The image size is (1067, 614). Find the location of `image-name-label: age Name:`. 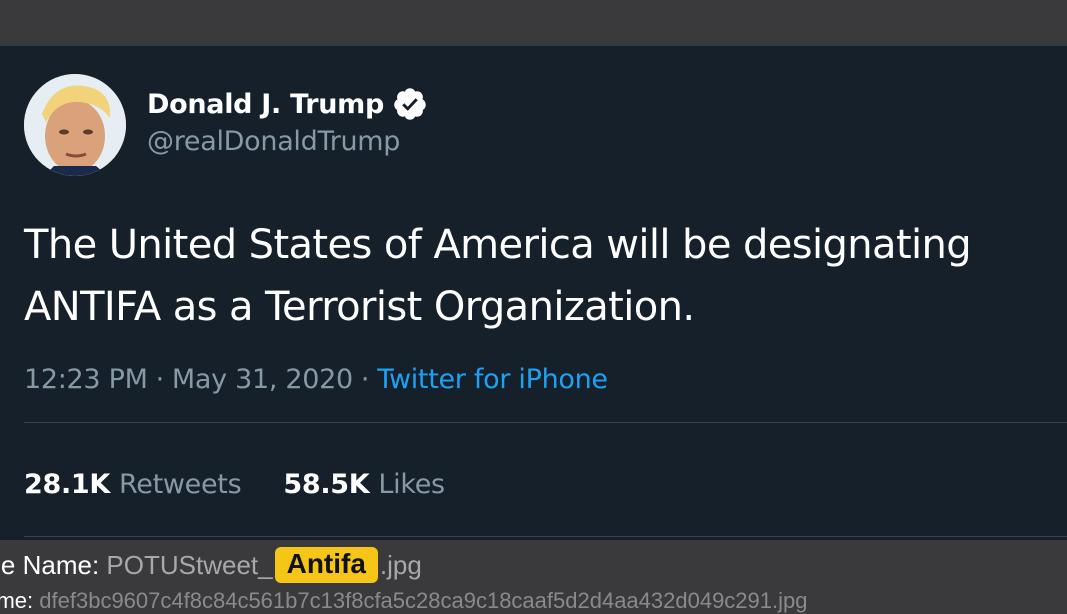

image-name-label: age Name: is located at coordinates (50, 564).